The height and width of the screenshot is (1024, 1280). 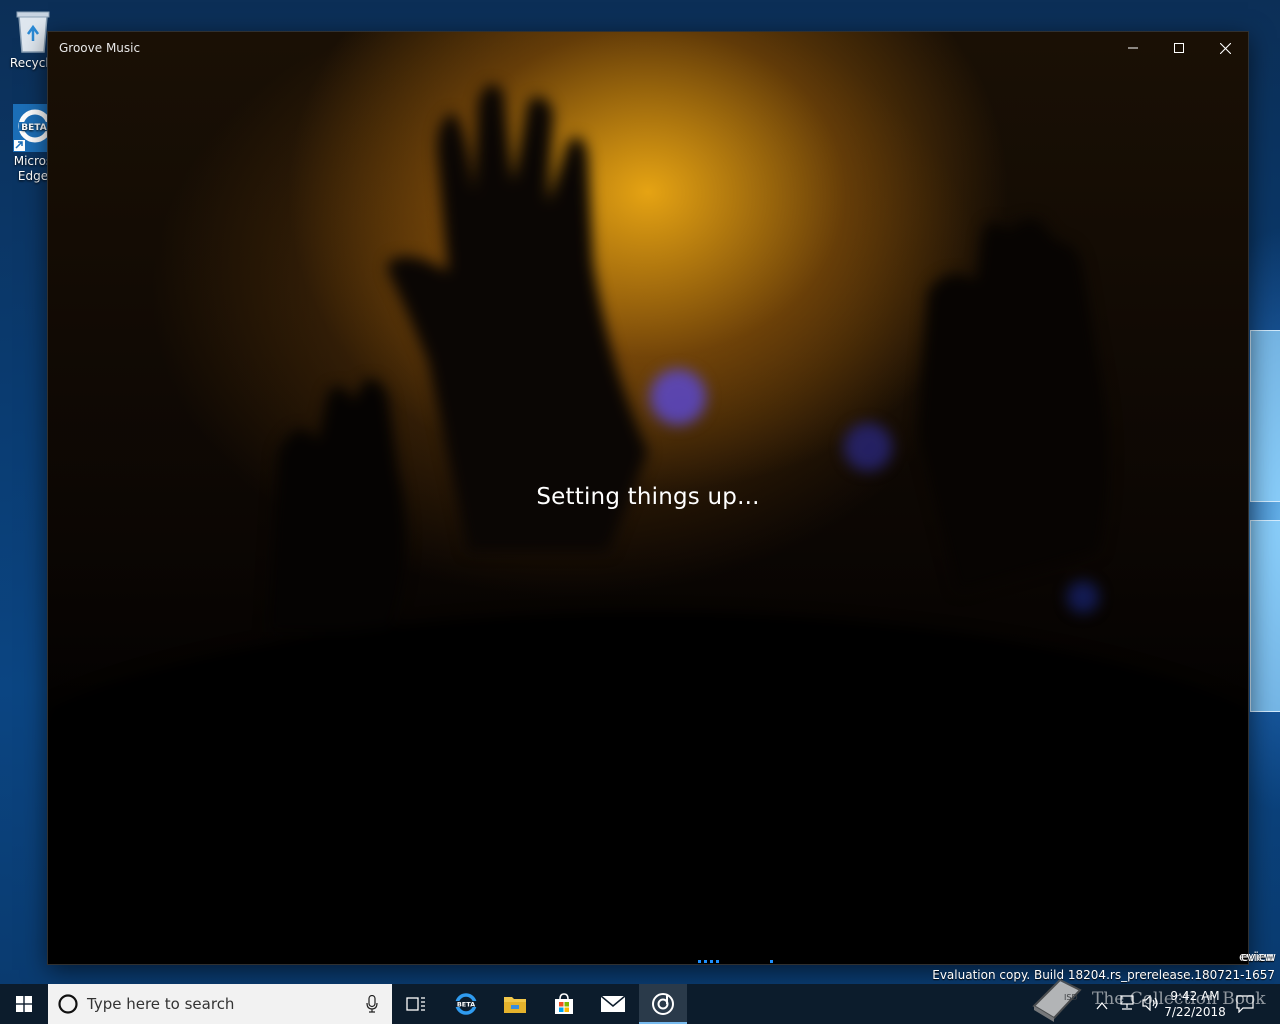 What do you see at coordinates (100, 48) in the screenshot?
I see `window-title: Groove Music` at bounding box center [100, 48].